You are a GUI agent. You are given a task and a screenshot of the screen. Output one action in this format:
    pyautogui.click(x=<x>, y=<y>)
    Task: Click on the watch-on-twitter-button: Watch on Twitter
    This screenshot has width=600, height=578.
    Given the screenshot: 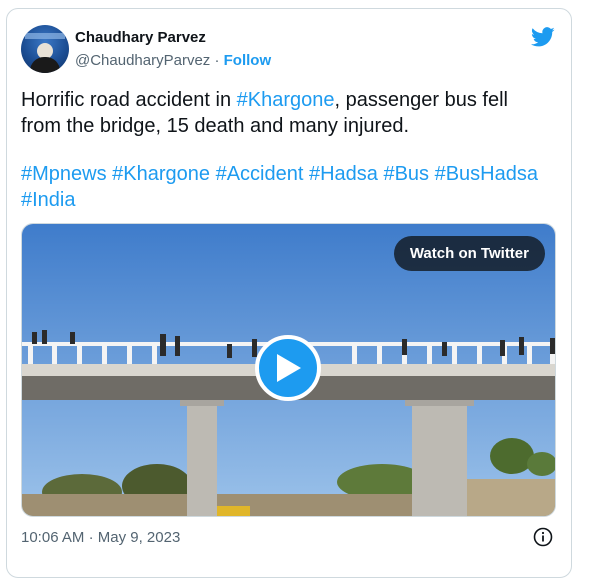 What is the action you would take?
    pyautogui.click(x=469, y=253)
    